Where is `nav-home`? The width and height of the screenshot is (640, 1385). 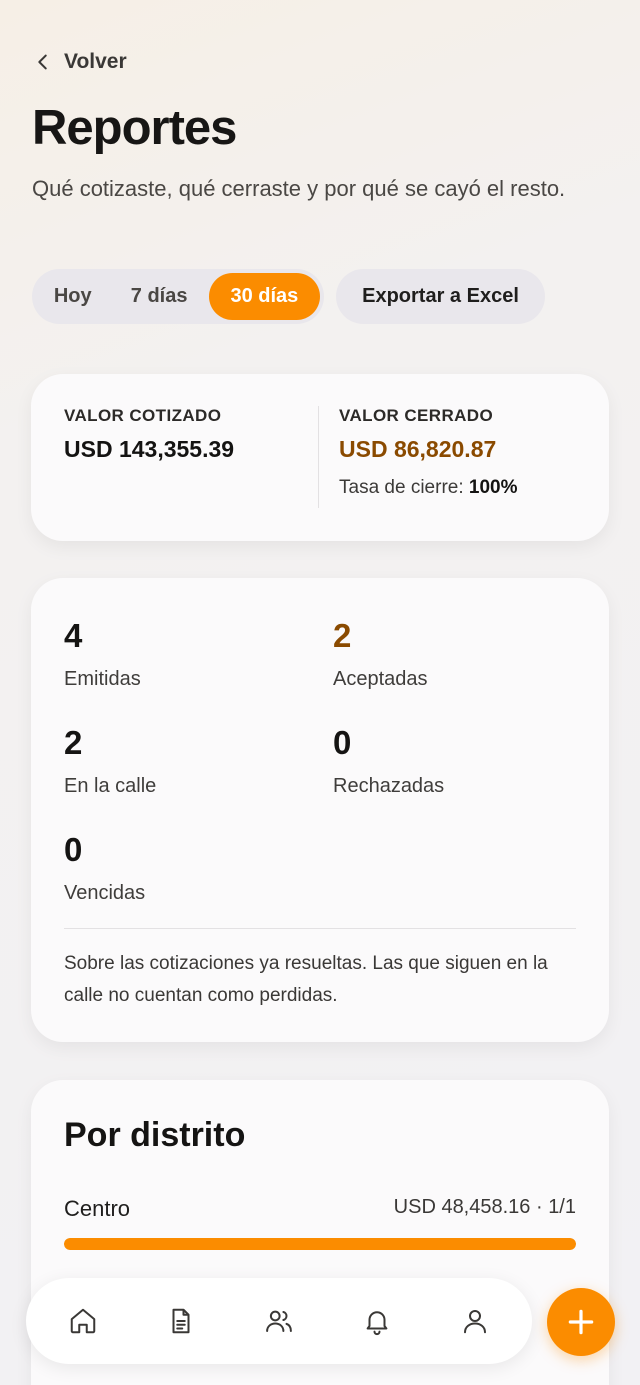
nav-home is located at coordinates (83, 1321).